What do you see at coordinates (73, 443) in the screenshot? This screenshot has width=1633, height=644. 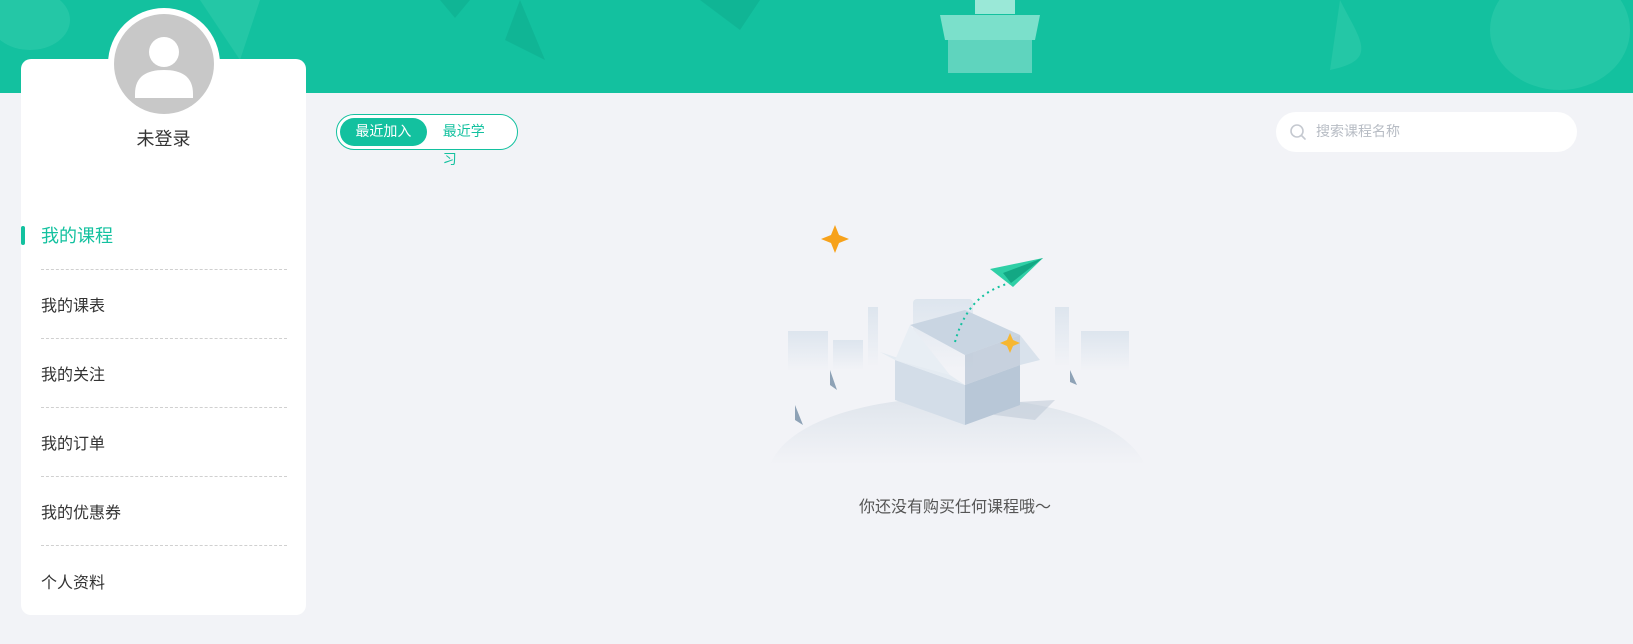 I see `menu-item-label: 我的订单` at bounding box center [73, 443].